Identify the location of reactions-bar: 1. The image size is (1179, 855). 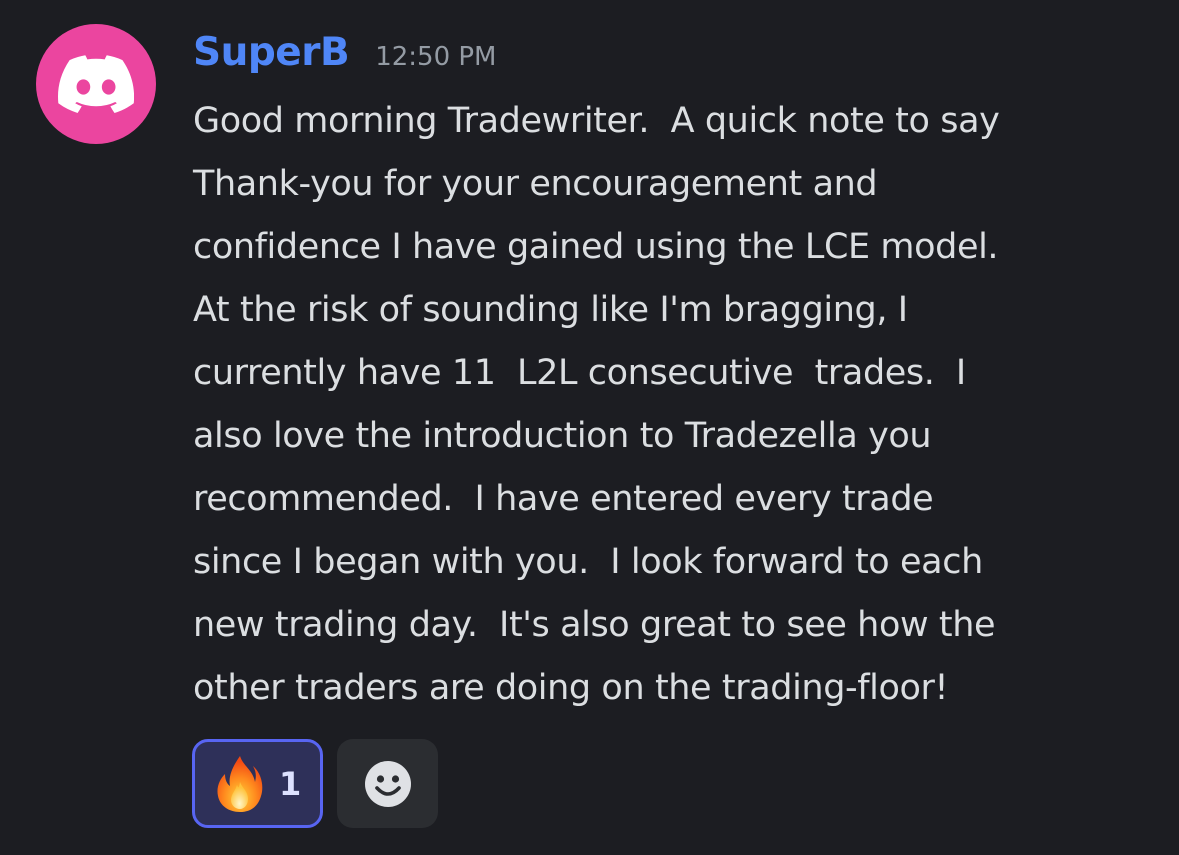
(315, 783).